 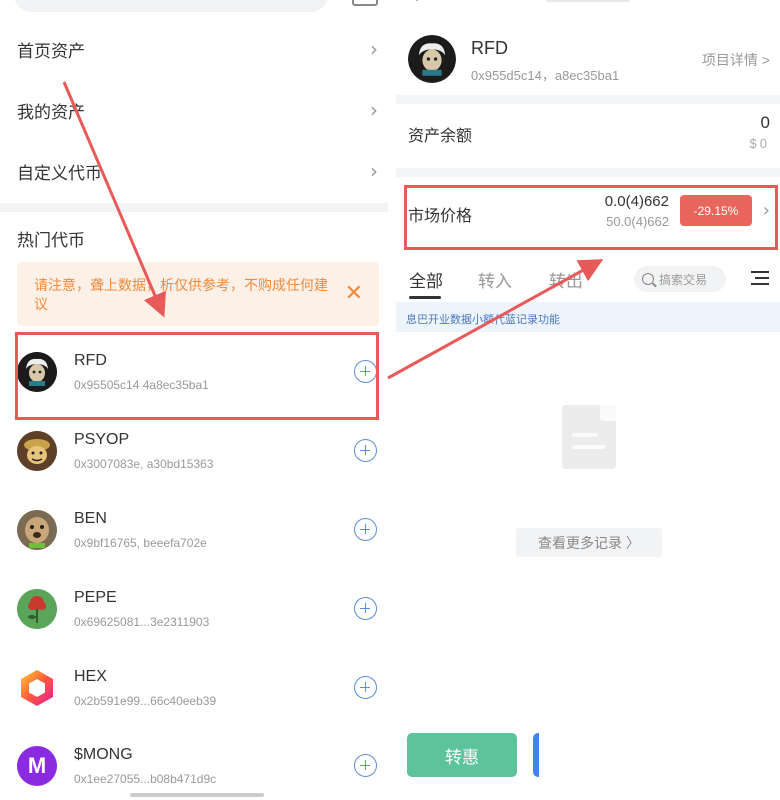 What do you see at coordinates (462, 755) in the screenshot?
I see `transfer-button: 转惠` at bounding box center [462, 755].